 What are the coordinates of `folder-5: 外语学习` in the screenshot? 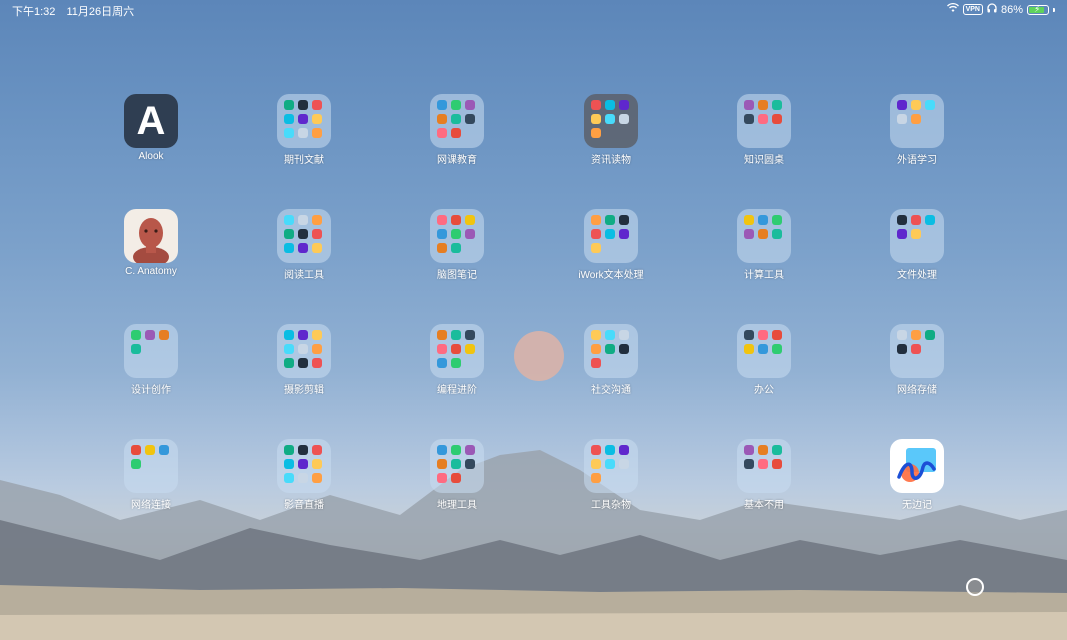 It's located at (917, 134).